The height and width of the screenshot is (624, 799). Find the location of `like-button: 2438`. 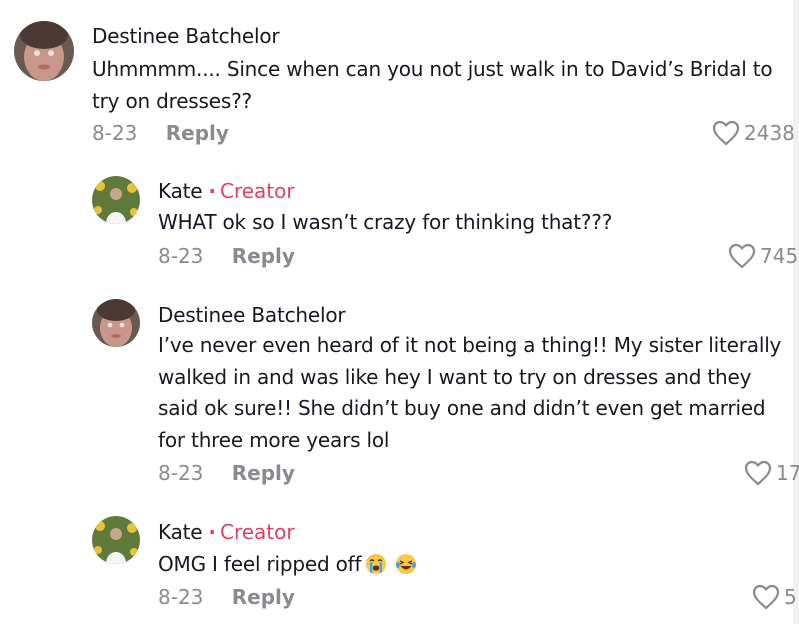

like-button: 2438 is located at coordinates (753, 133).